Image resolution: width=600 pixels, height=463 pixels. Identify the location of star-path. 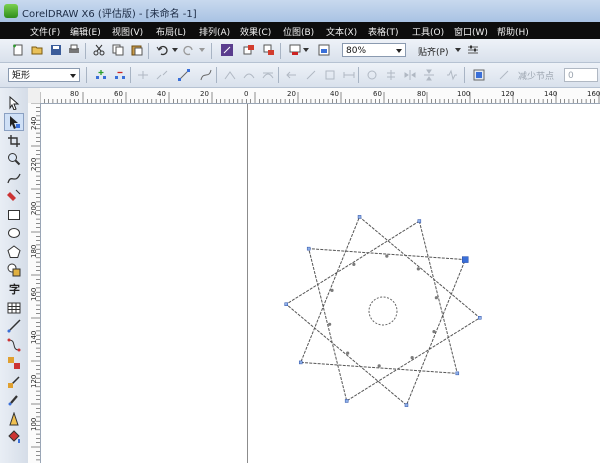
(383, 311).